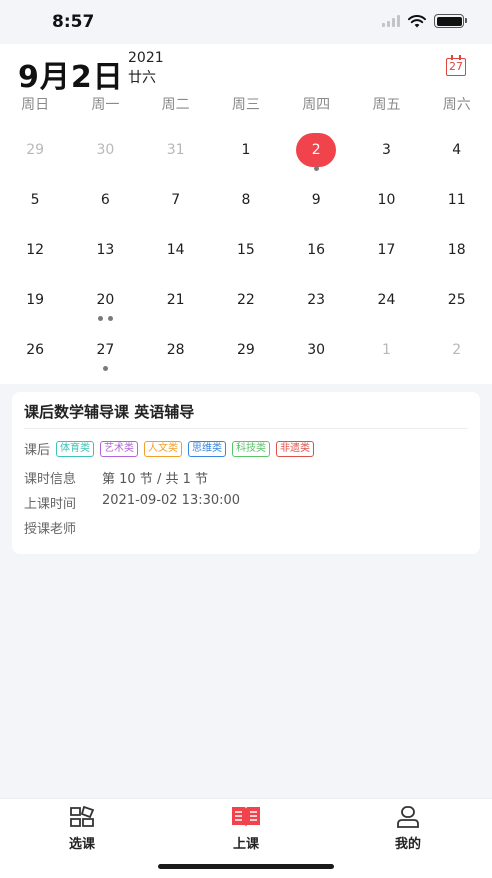  I want to click on calendar-day: 31, so click(176, 151).